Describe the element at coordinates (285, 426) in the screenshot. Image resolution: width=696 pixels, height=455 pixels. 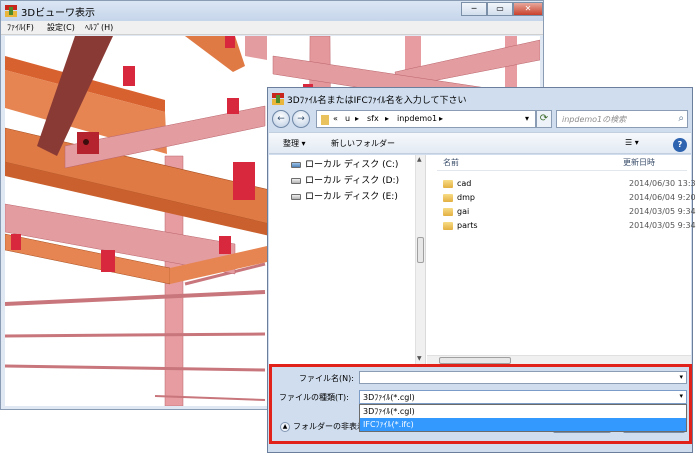
I see `chevron-up-icon: ▲` at that location.